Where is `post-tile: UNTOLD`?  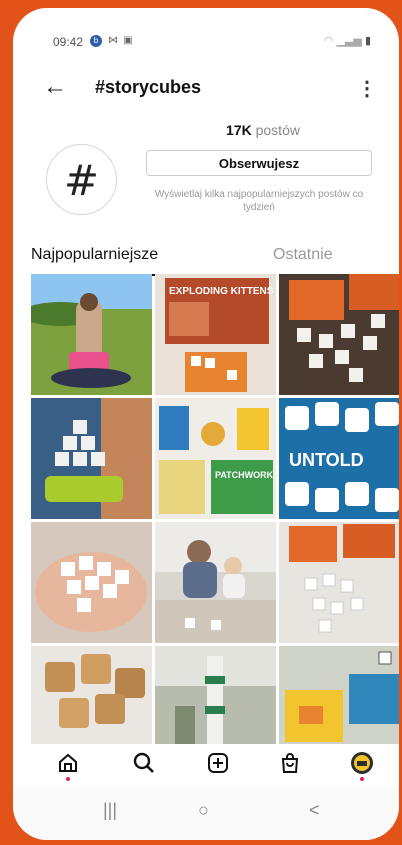
post-tile: UNTOLD is located at coordinates (339, 458).